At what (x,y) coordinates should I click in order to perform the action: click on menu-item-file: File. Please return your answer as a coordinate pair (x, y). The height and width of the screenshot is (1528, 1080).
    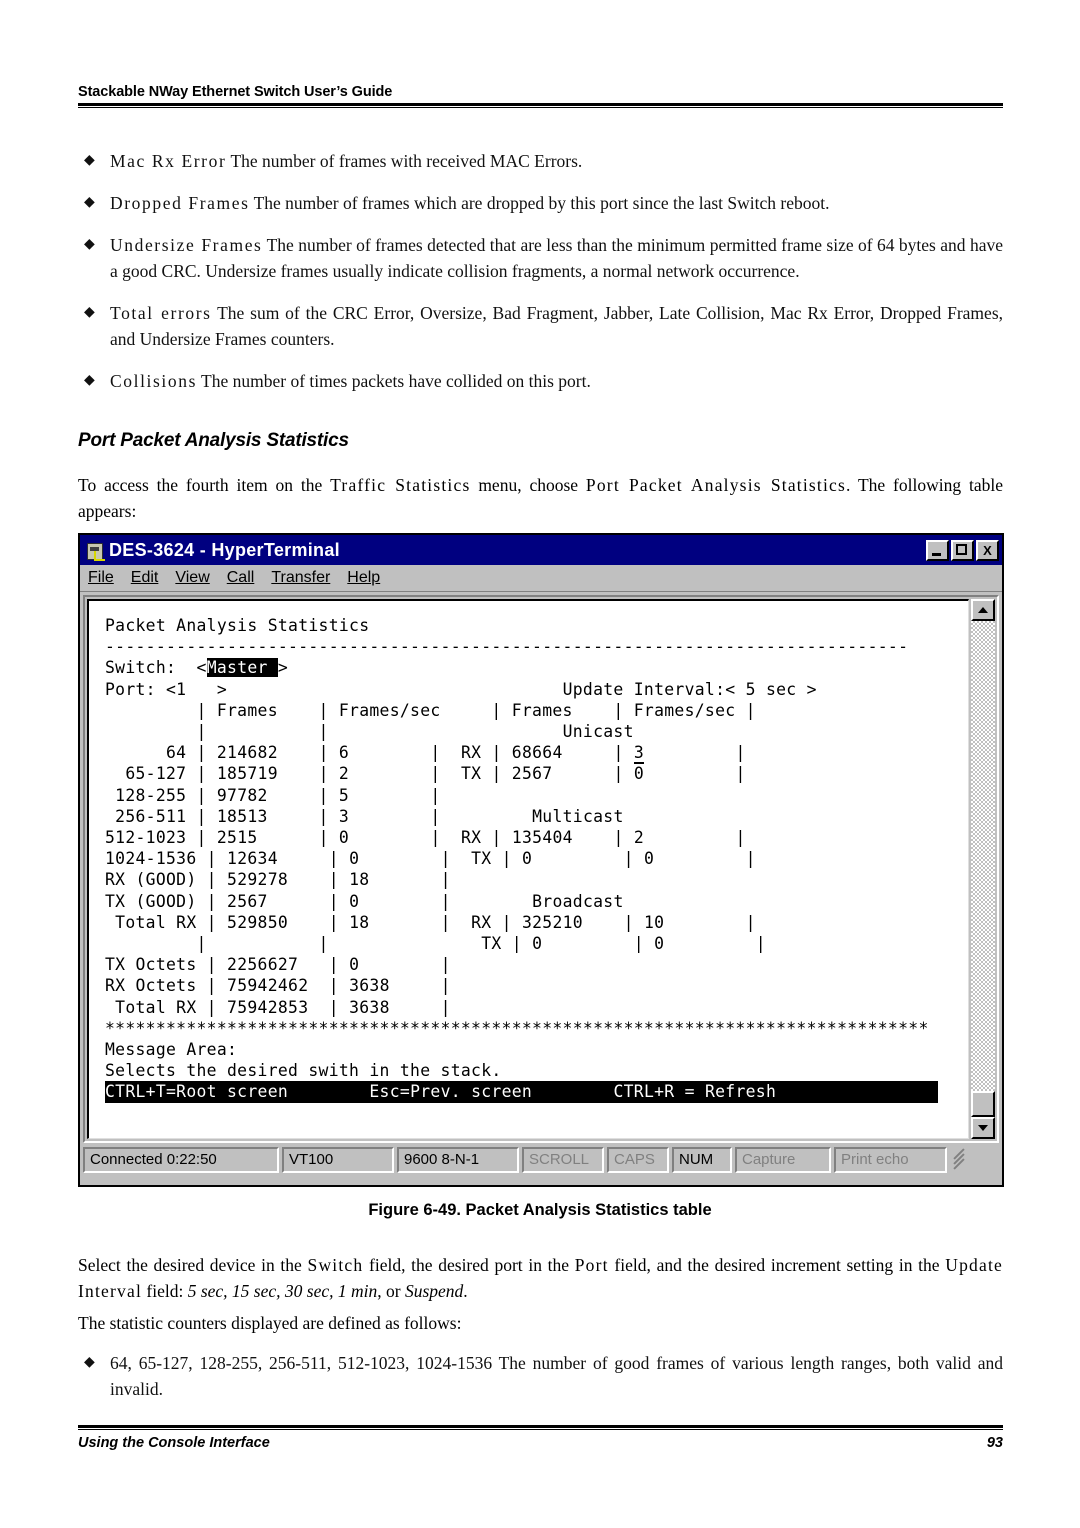
    Looking at the image, I should click on (101, 578).